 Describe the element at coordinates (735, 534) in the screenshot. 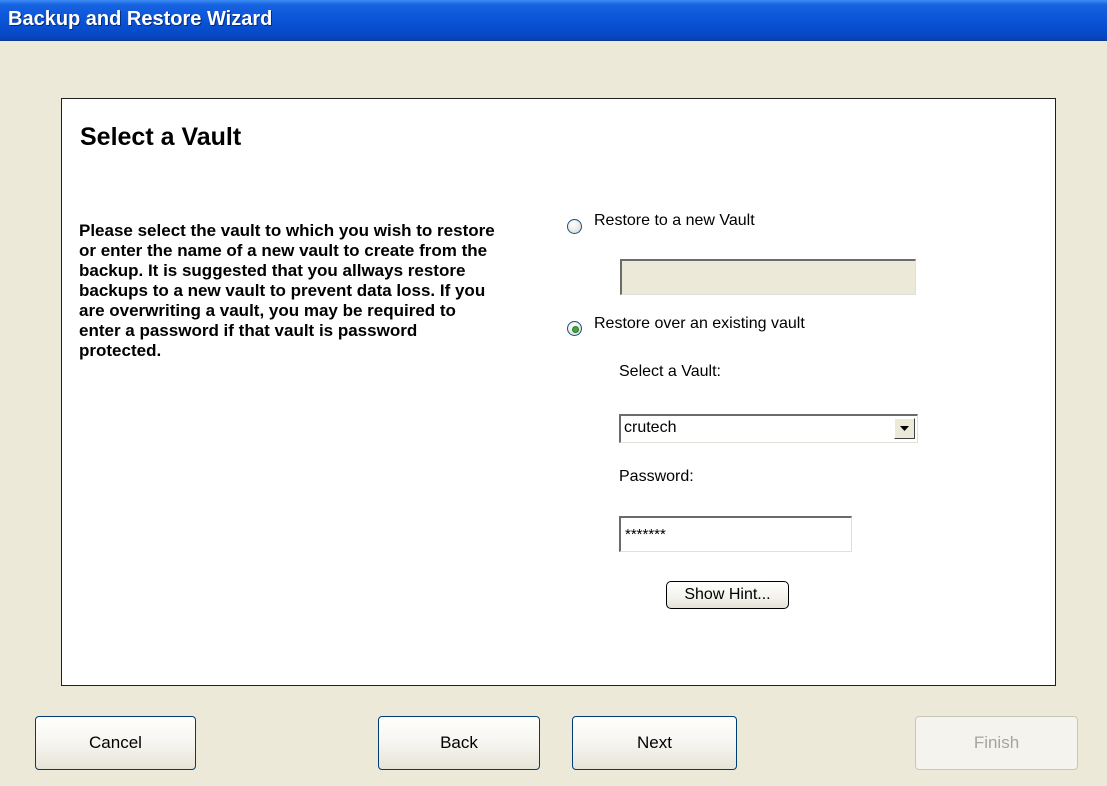

I see `password-field` at that location.